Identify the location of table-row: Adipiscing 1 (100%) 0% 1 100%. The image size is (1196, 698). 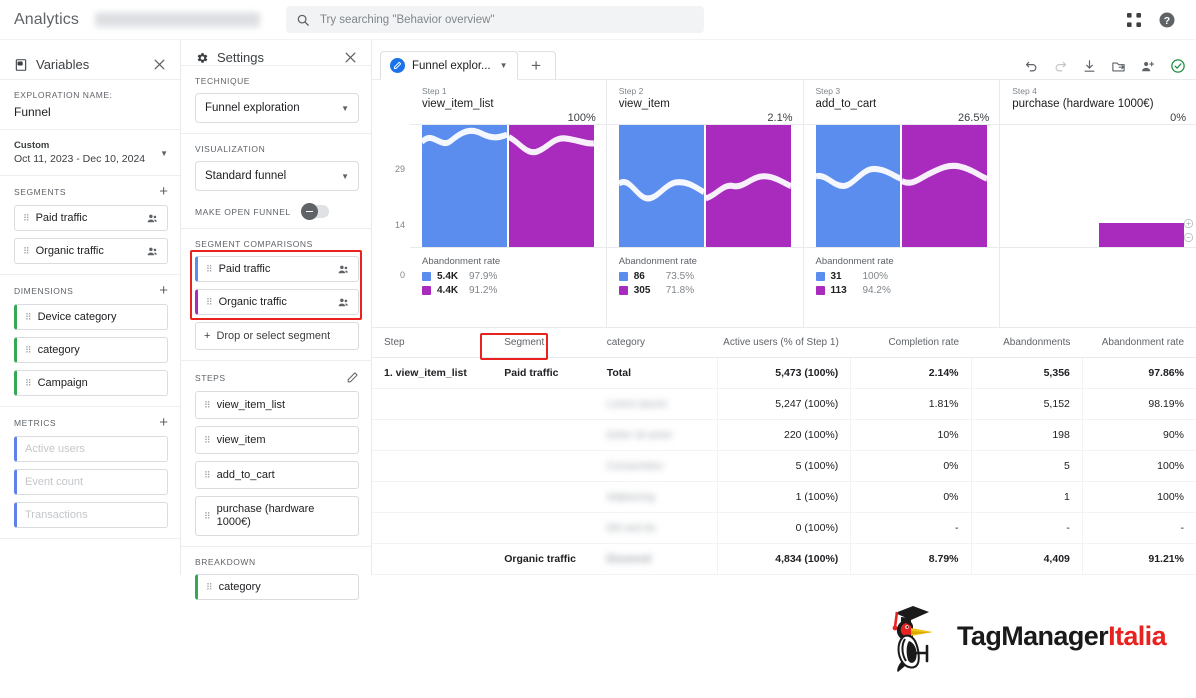
(784, 497).